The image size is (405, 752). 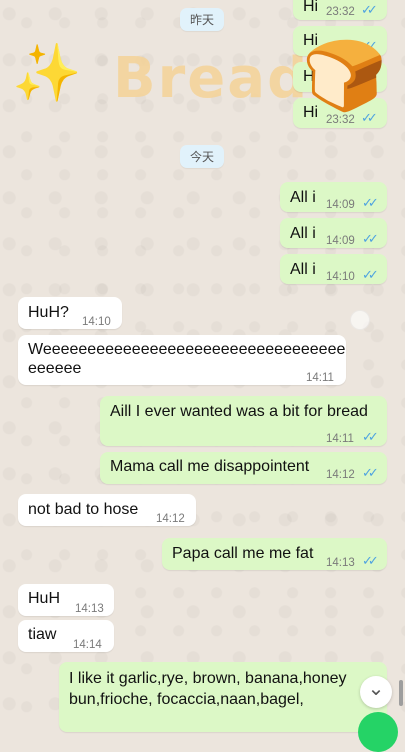 I want to click on message-text-line2: bun,frioche, focaccia,naan,bagel,, so click(x=186, y=699).